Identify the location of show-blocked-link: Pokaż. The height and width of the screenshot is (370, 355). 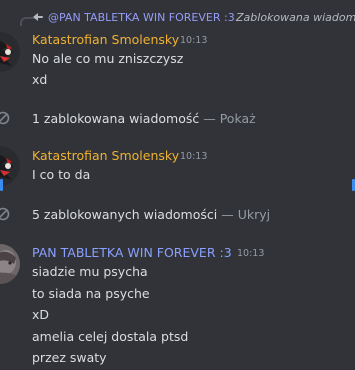
(238, 118).